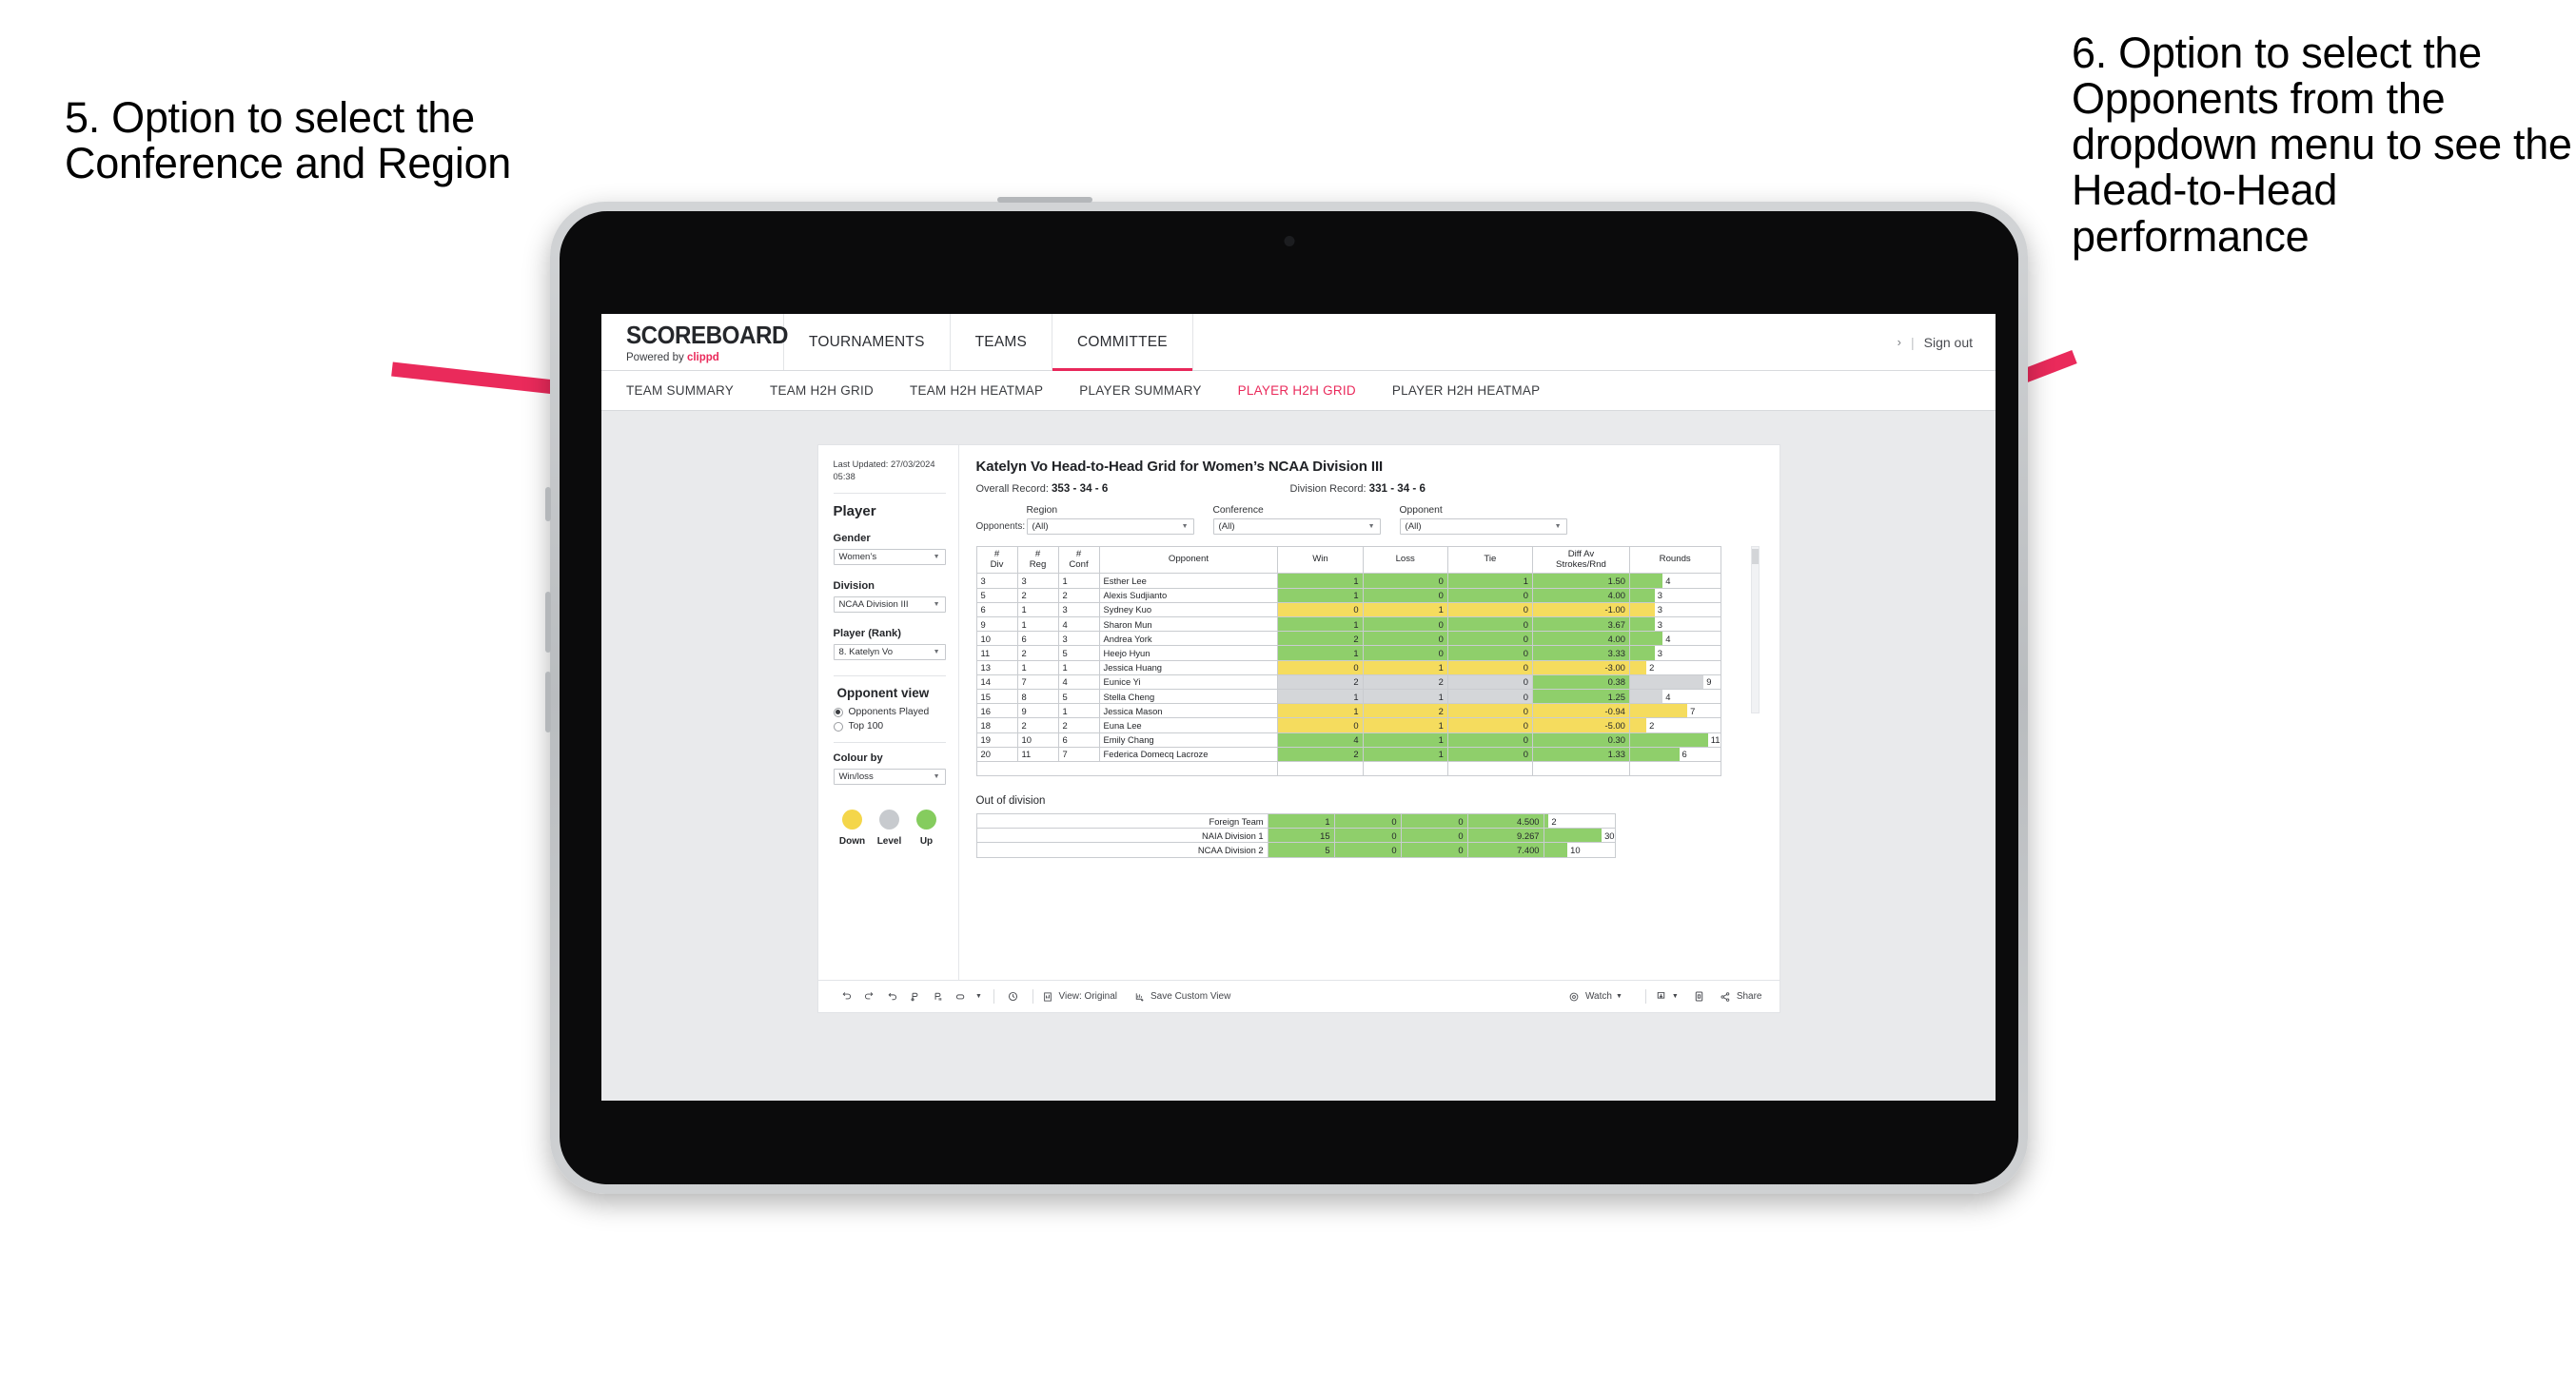 The width and height of the screenshot is (2576, 1386). Describe the element at coordinates (1367, 850) in the screenshot. I see `cell-ood-loss: 0` at that location.